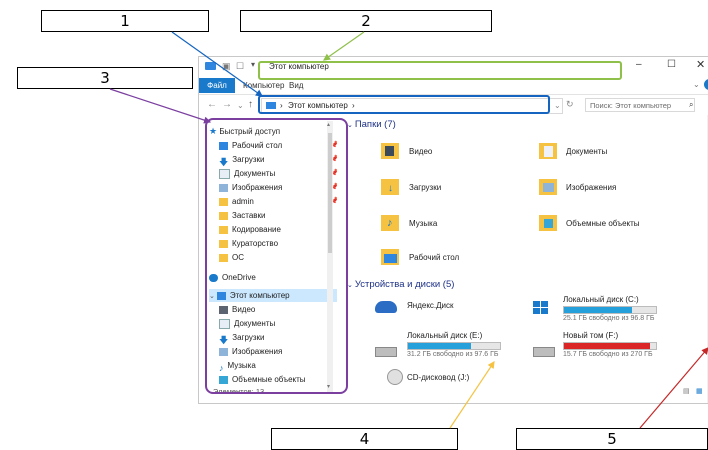 The width and height of the screenshot is (708, 450). What do you see at coordinates (210, 66) in the screenshot?
I see `pc-icon` at bounding box center [210, 66].